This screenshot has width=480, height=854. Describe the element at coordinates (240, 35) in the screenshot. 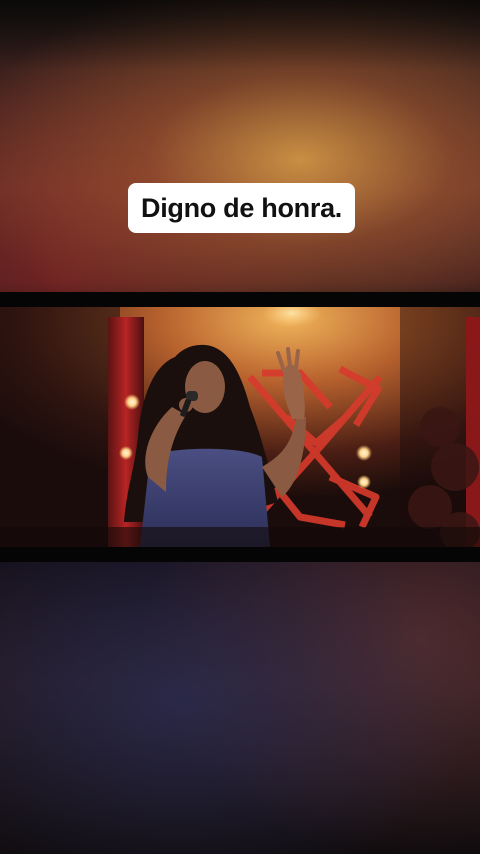

I see `top-vignette` at that location.